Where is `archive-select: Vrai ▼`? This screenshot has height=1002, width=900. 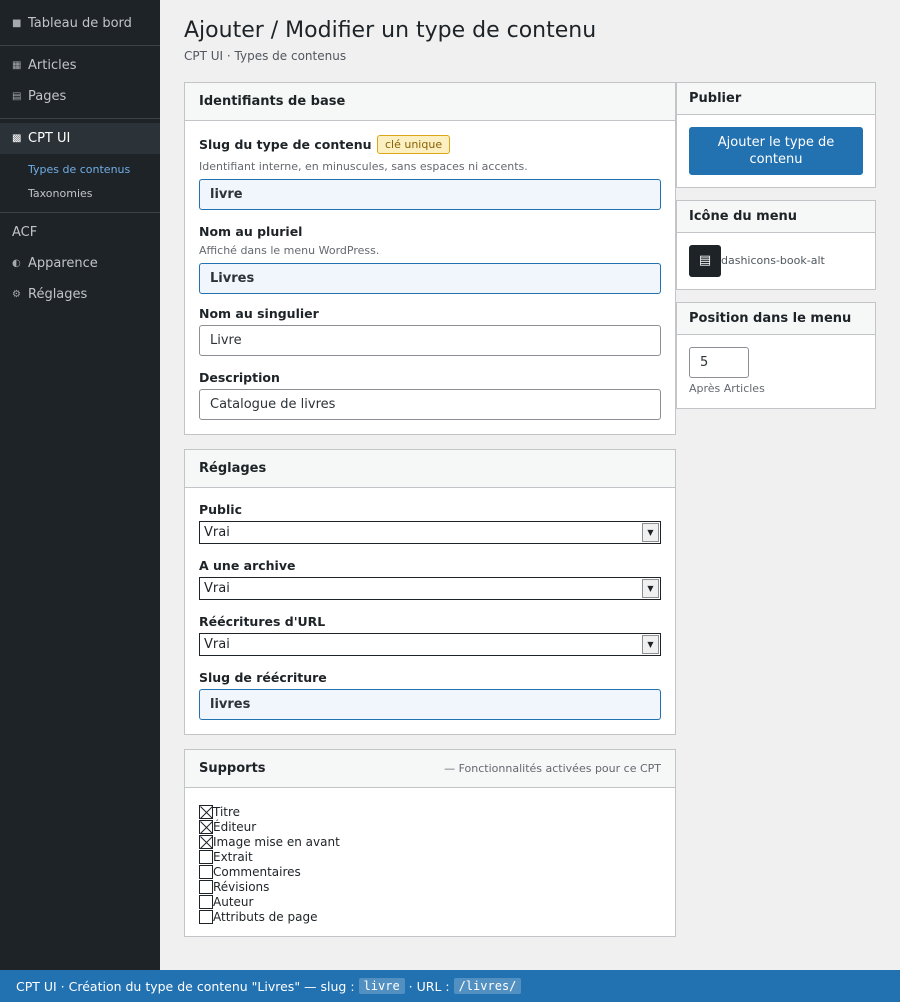
archive-select: Vrai ▼ is located at coordinates (430, 588).